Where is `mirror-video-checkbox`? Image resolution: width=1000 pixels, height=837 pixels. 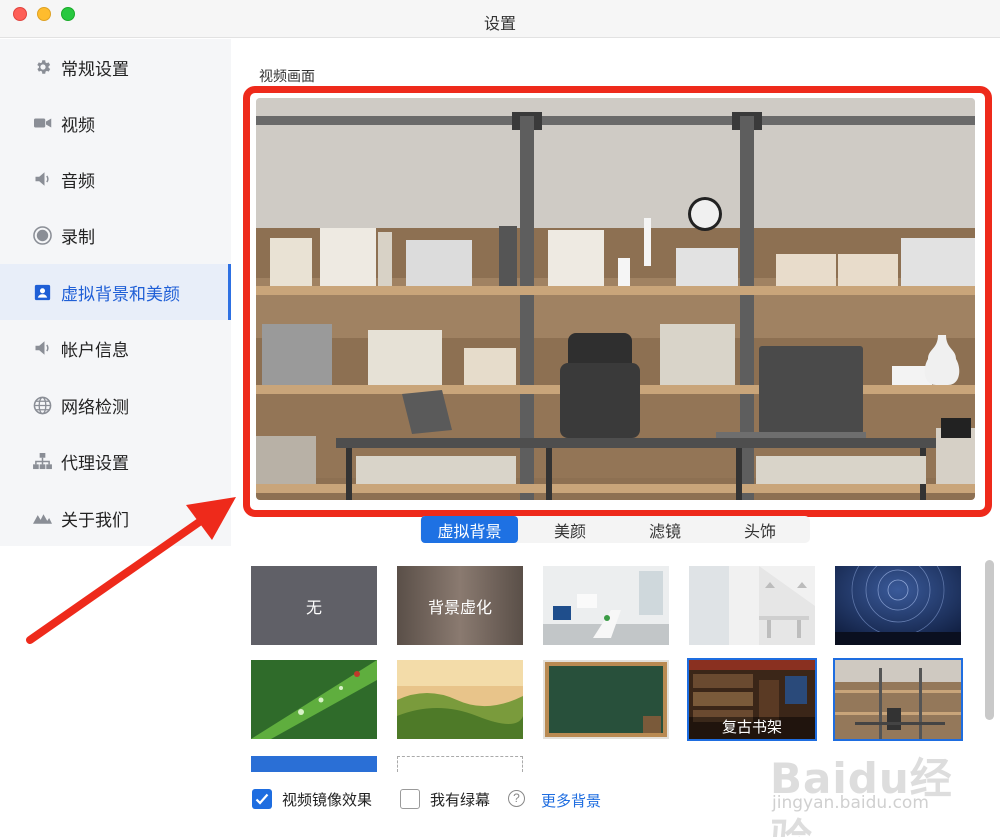
mirror-video-checkbox is located at coordinates (262, 799).